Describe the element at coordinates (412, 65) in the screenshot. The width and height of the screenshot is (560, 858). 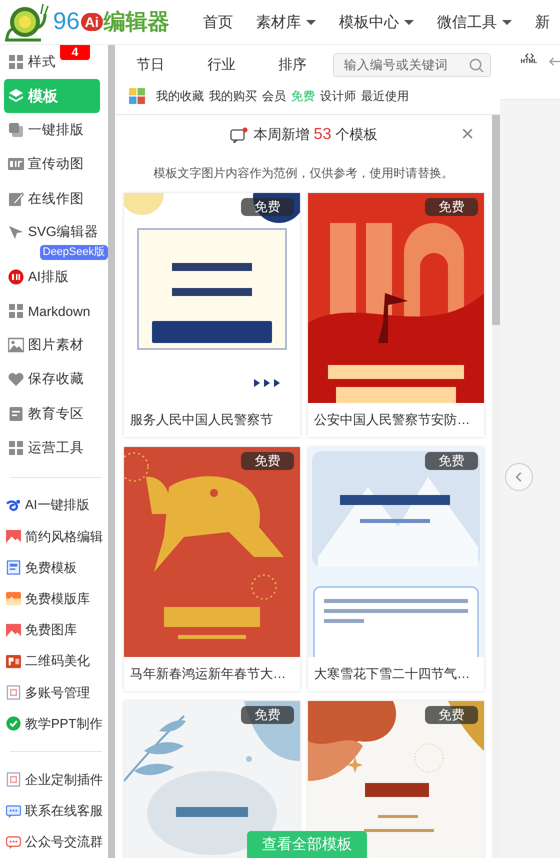
I see `search-field: 输入编号或关键词` at that location.